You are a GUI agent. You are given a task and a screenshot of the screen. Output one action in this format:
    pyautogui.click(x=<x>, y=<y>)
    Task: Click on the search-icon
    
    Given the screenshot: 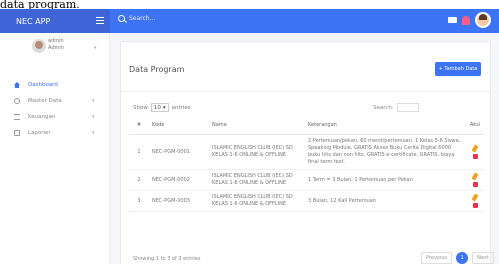 What is the action you would take?
    pyautogui.click(x=121, y=18)
    